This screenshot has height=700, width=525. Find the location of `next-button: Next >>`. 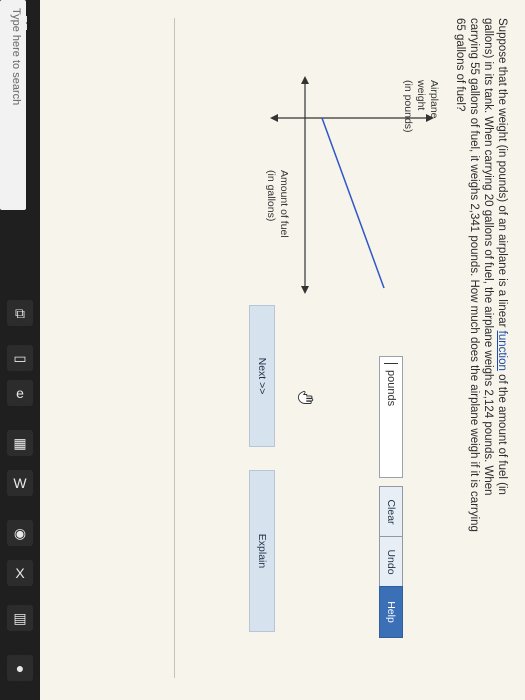

next-button: Next >> is located at coordinates (262, 376).